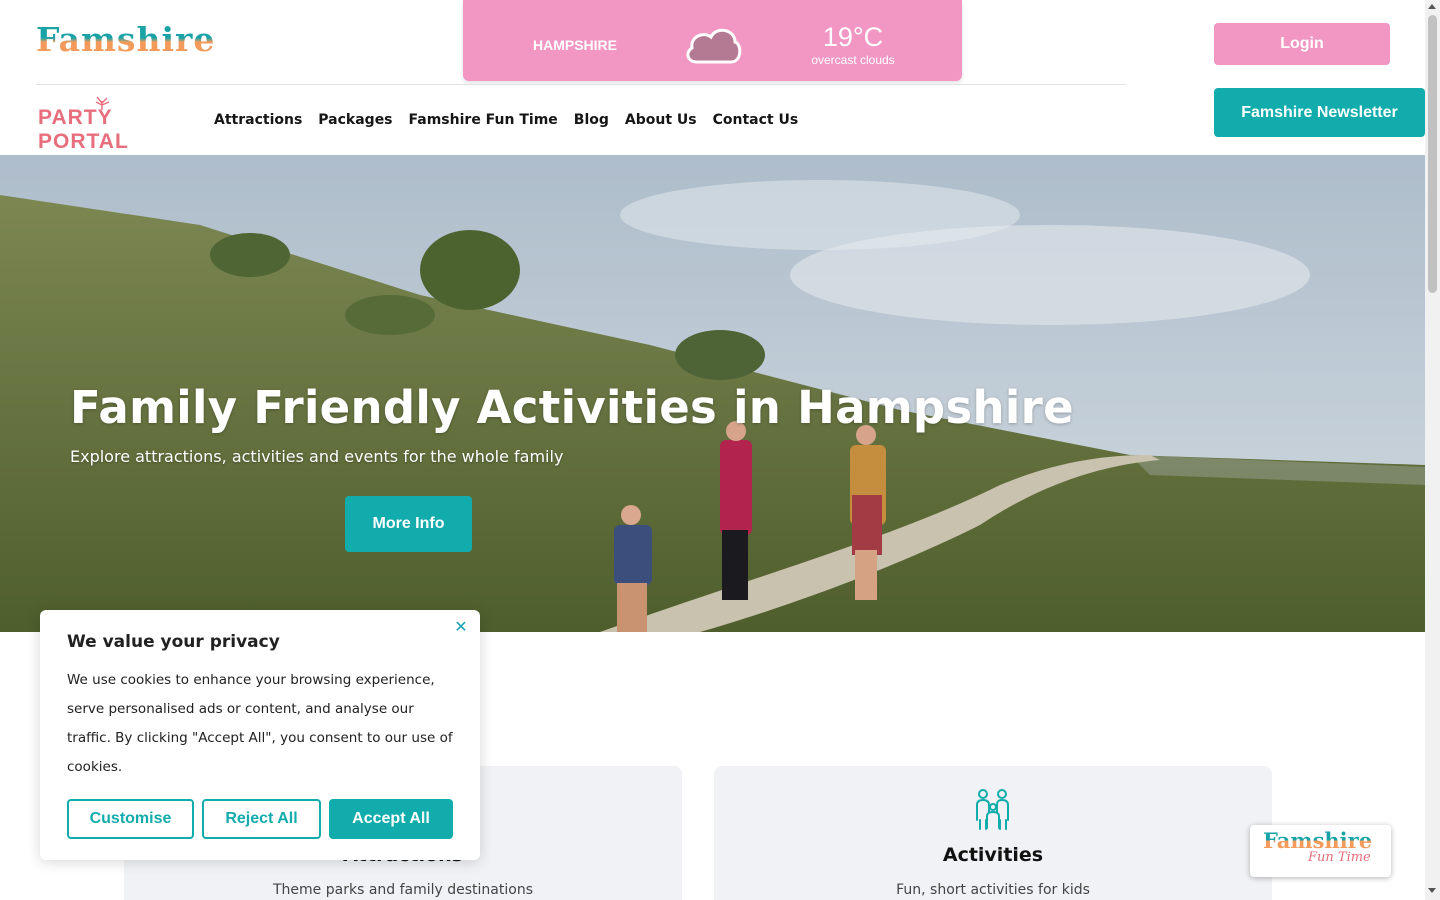 The width and height of the screenshot is (1440, 900). I want to click on weather-widget: HAMPSHIRE 19°C overcast clouds, so click(712, 40).